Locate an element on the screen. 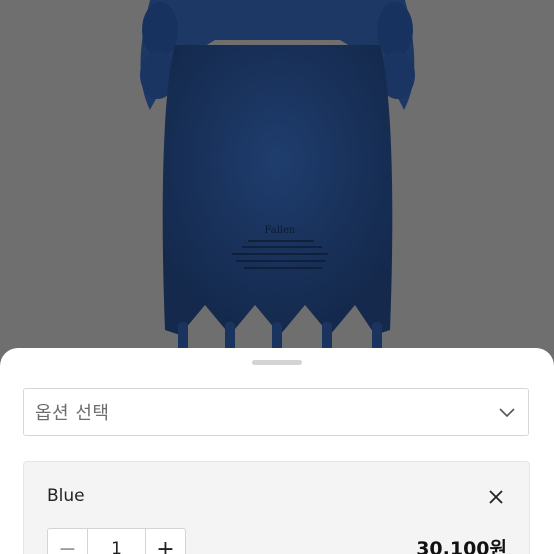 This screenshot has width=554, height=554. sheet-drag-handle is located at coordinates (277, 362).